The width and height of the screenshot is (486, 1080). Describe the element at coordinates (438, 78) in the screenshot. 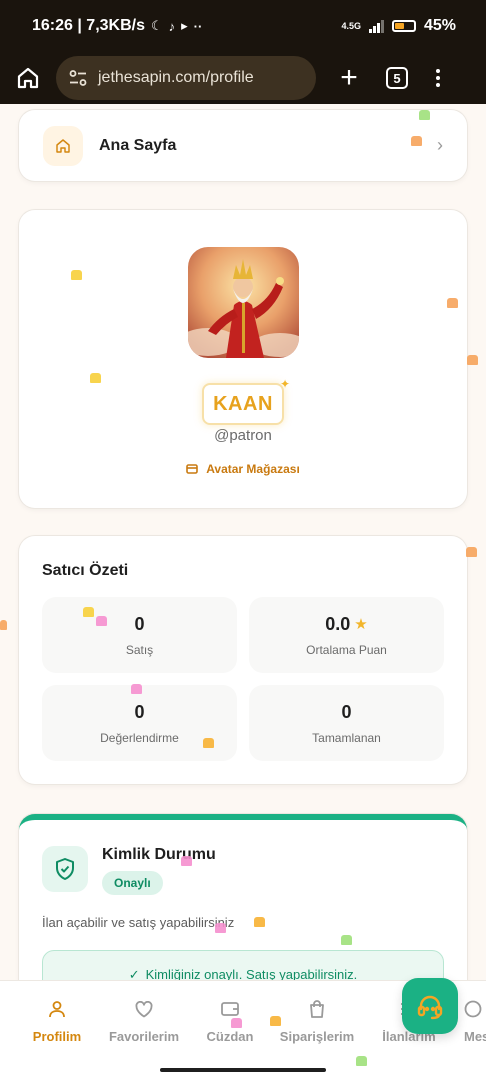

I see `browser-menu-button` at that location.